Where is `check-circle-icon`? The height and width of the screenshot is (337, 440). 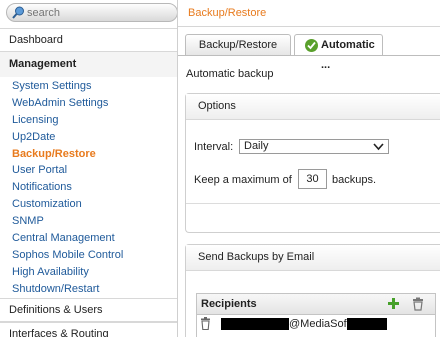
check-circle-icon is located at coordinates (311, 45).